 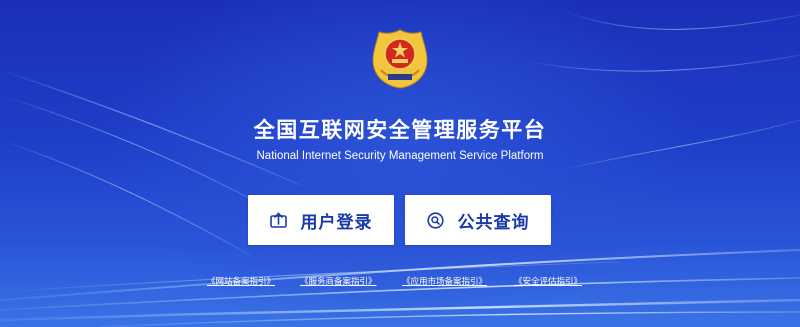 What do you see at coordinates (548, 281) in the screenshot?
I see `guide-link-security-assessment: 《安全评估指引》` at bounding box center [548, 281].